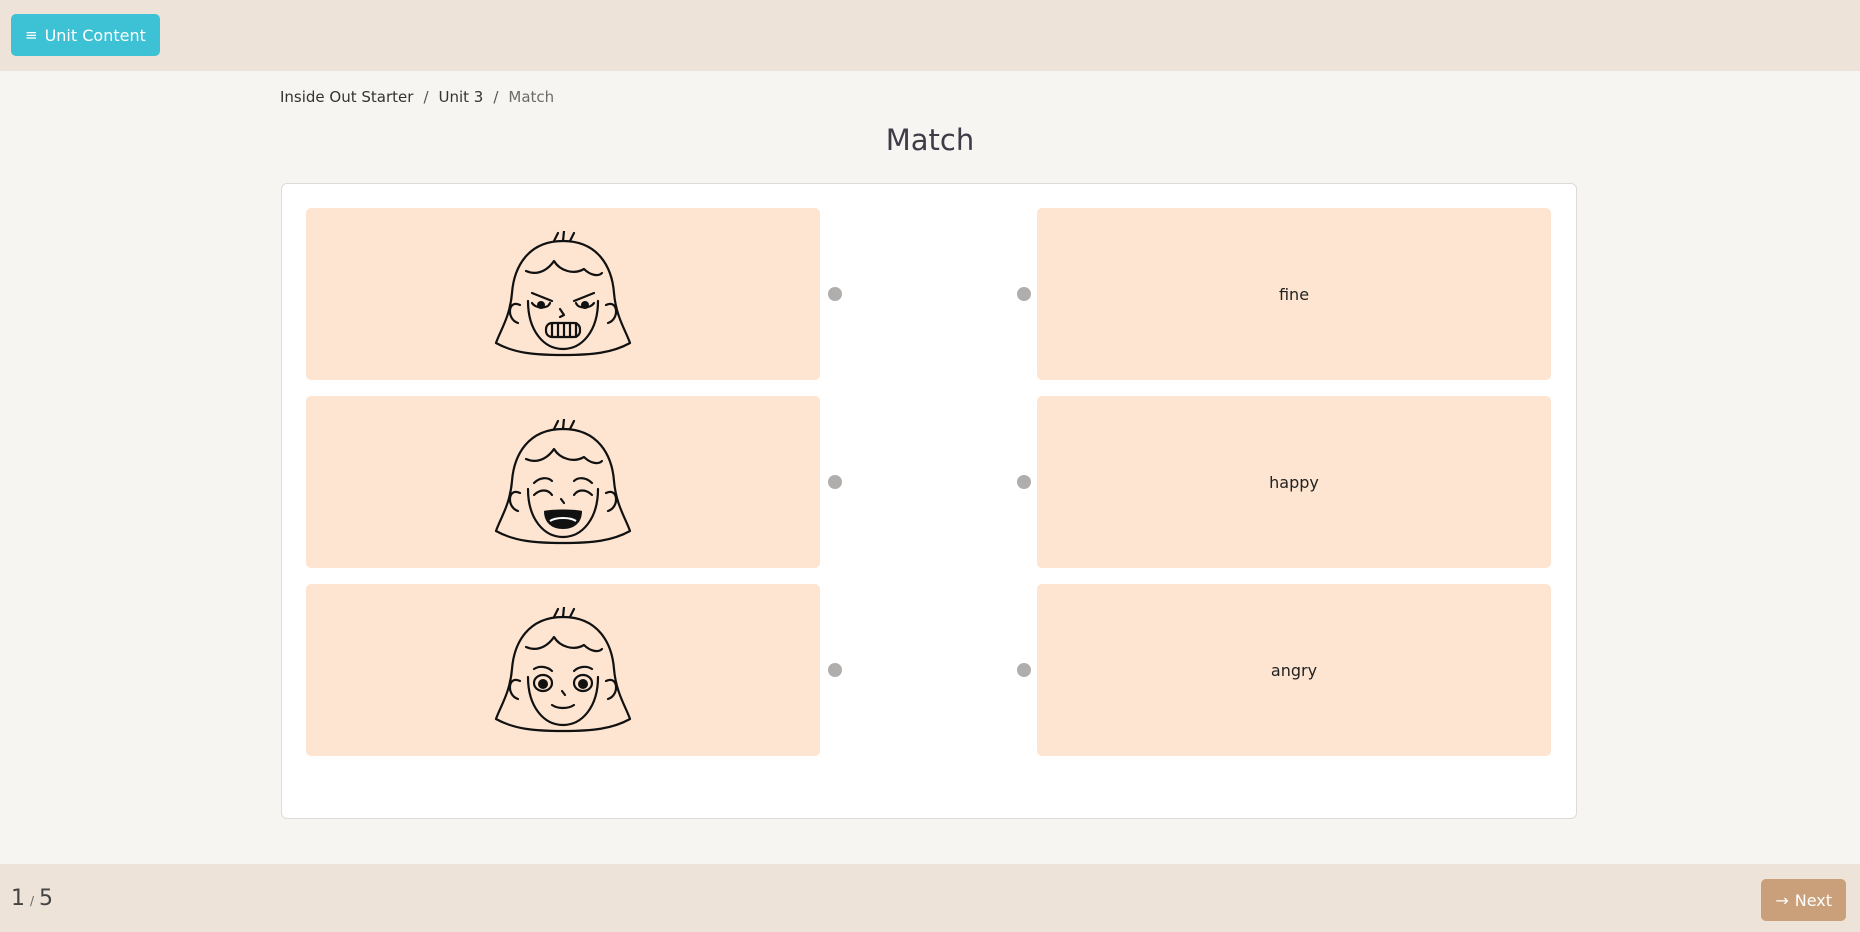 The image size is (1860, 932). I want to click on page-counter: 1 / 5, so click(32, 898).